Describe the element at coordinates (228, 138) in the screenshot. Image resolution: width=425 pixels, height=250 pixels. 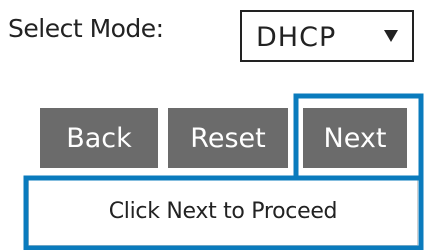
I see `reset-button: Reset` at that location.